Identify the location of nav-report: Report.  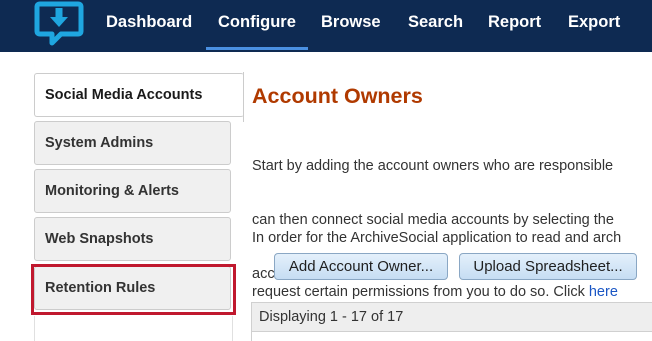
(514, 23).